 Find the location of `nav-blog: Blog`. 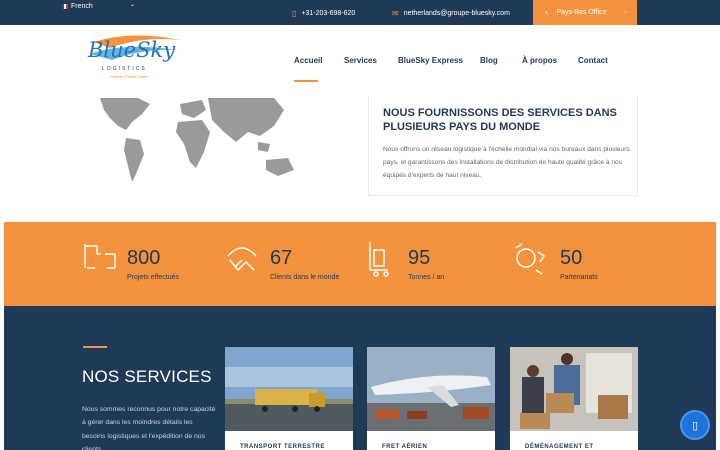

nav-blog: Blog is located at coordinates (489, 61).